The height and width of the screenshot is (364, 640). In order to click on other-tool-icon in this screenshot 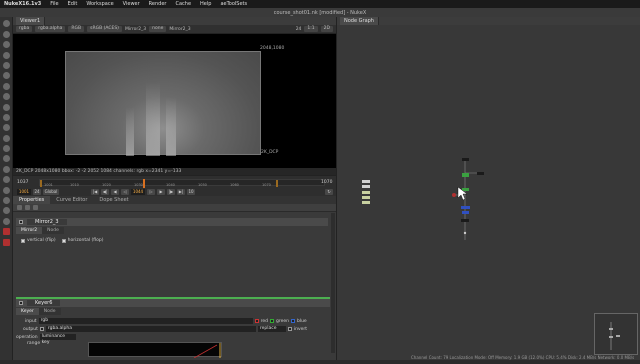, I will do `click(6, 190)`.